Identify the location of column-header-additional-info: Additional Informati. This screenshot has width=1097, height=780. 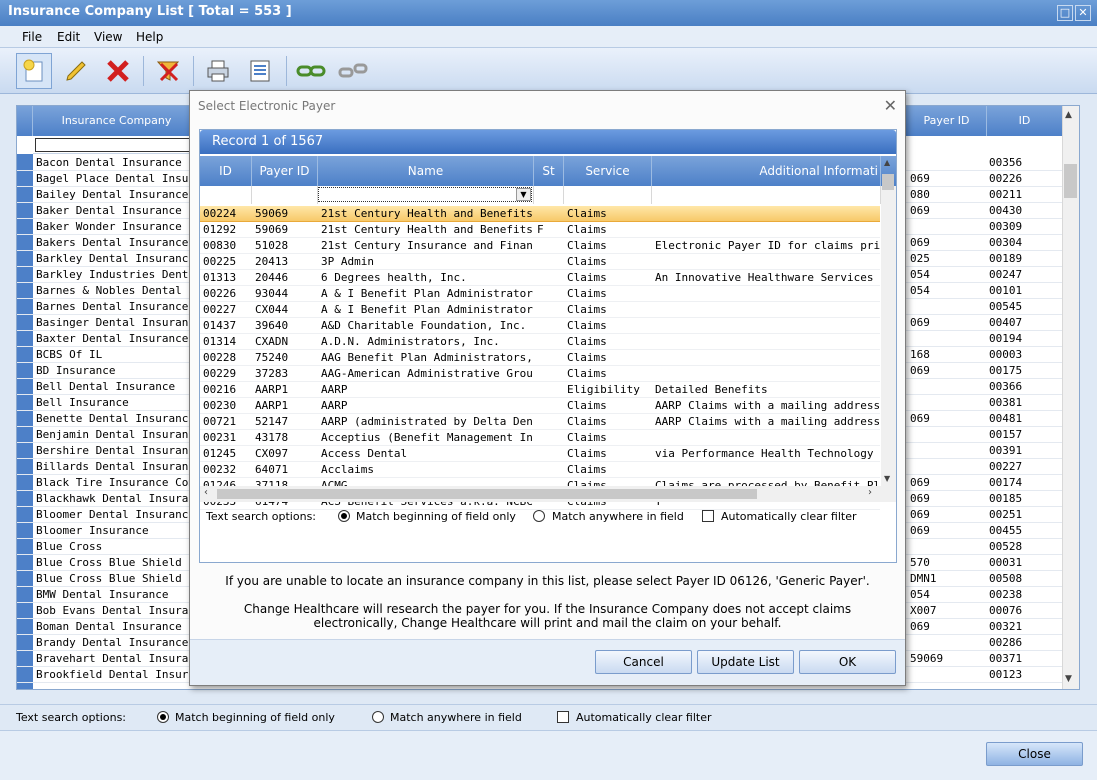
(766, 171).